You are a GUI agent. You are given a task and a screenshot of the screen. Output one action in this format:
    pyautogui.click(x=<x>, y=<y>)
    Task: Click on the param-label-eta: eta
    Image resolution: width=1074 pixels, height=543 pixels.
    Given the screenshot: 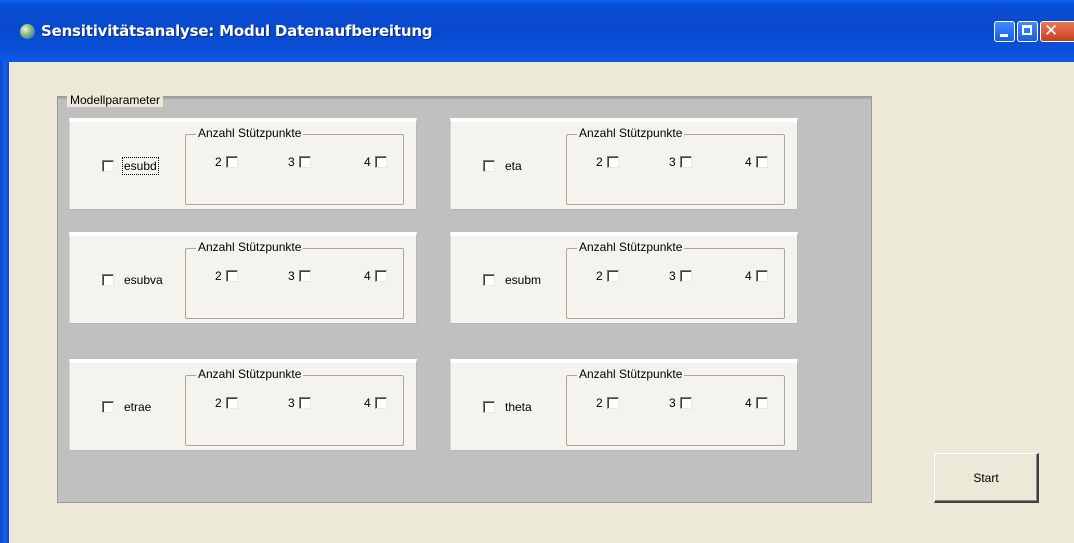 What is the action you would take?
    pyautogui.click(x=513, y=166)
    